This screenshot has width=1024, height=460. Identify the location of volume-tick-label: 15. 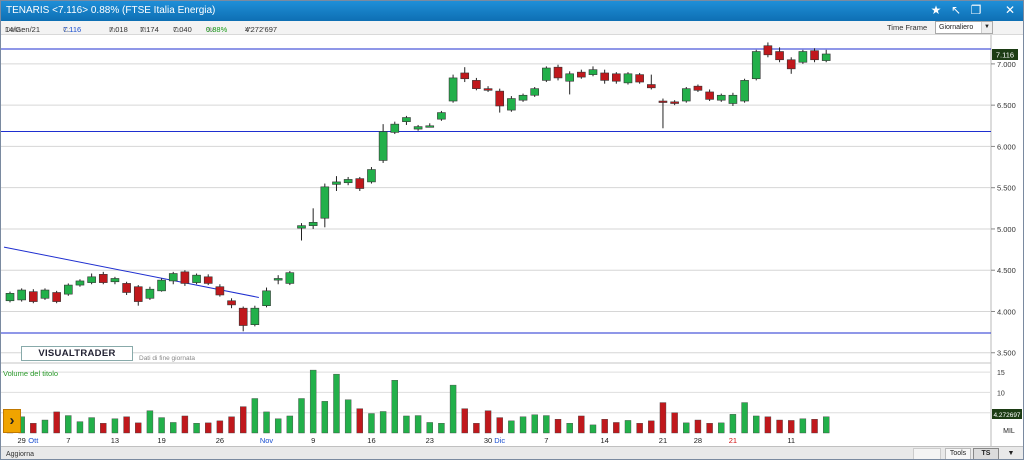
(1001, 373).